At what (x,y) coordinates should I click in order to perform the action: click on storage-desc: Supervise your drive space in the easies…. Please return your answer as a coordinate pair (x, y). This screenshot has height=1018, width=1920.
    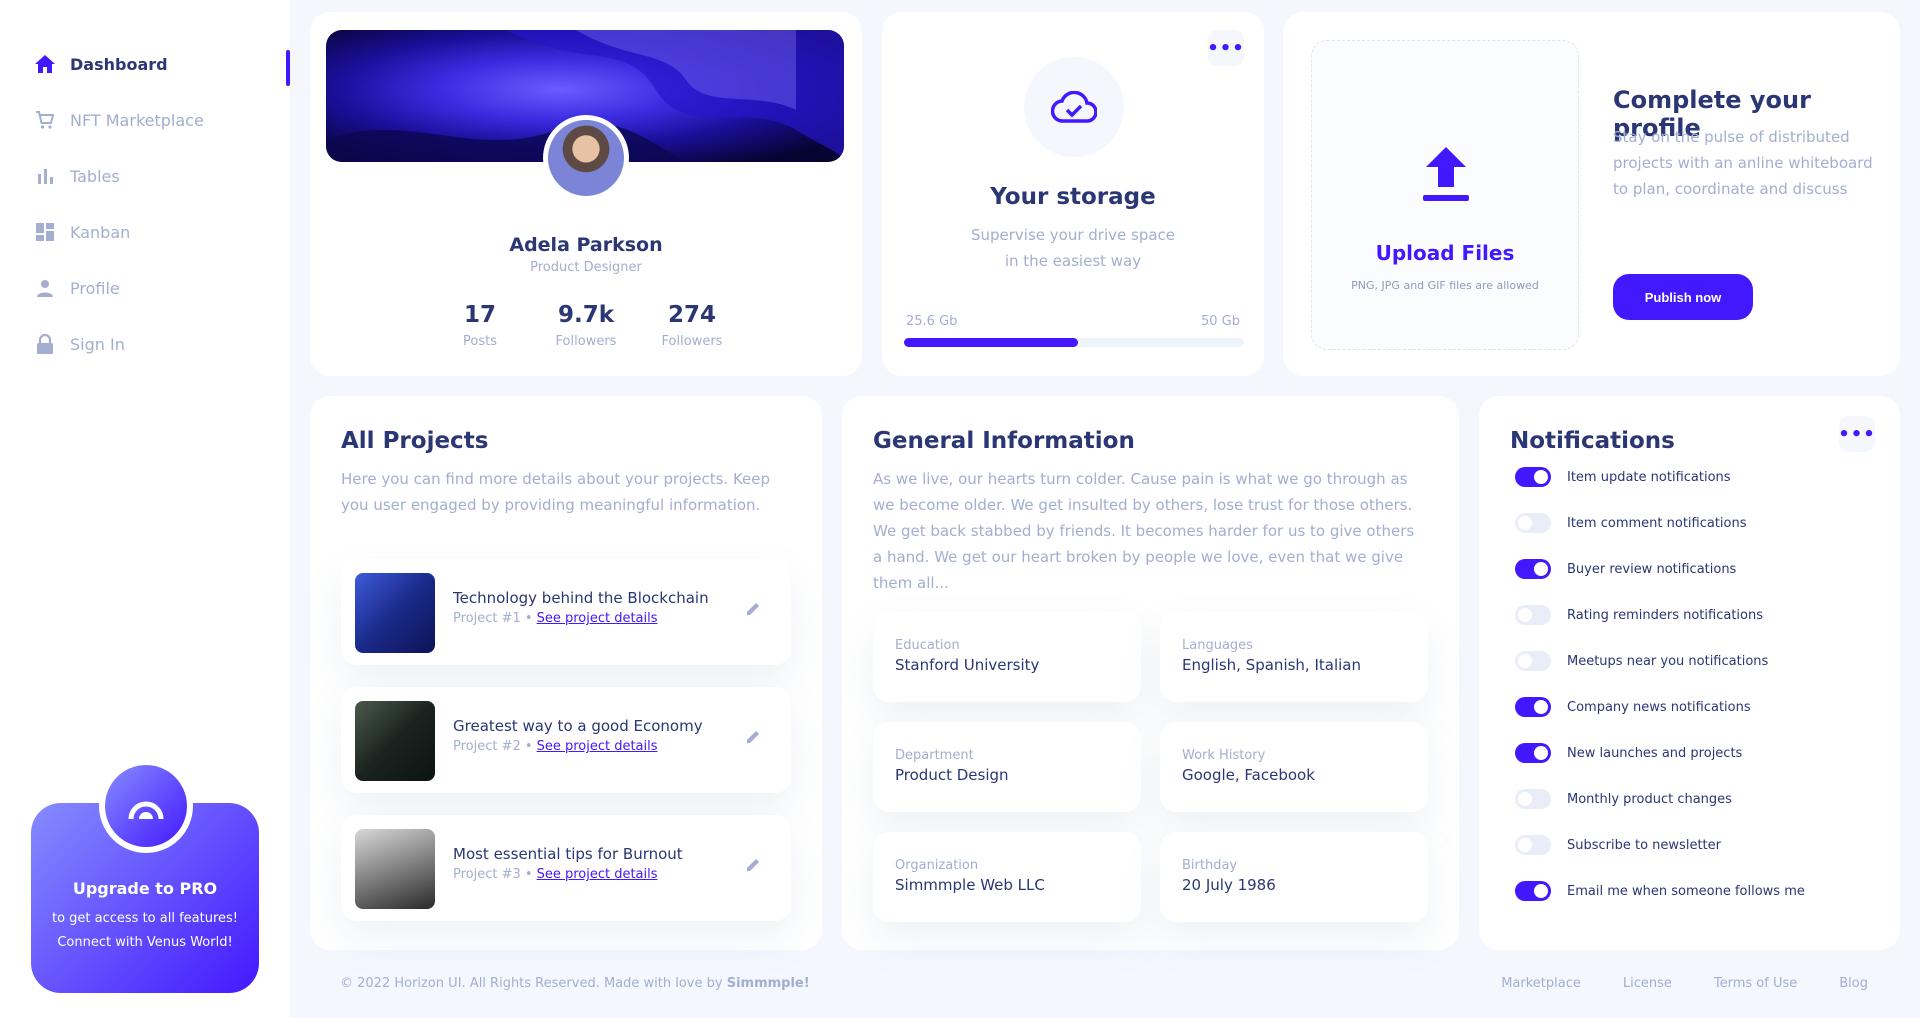
    Looking at the image, I should click on (1073, 248).